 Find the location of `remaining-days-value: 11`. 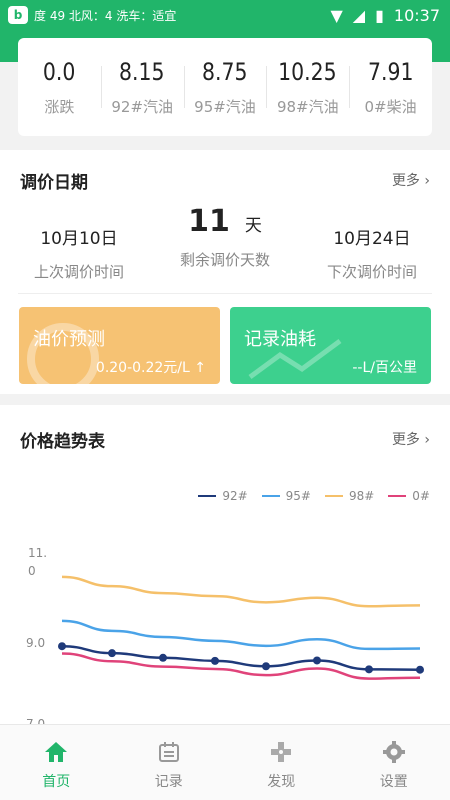

remaining-days-value: 11 is located at coordinates (209, 221).